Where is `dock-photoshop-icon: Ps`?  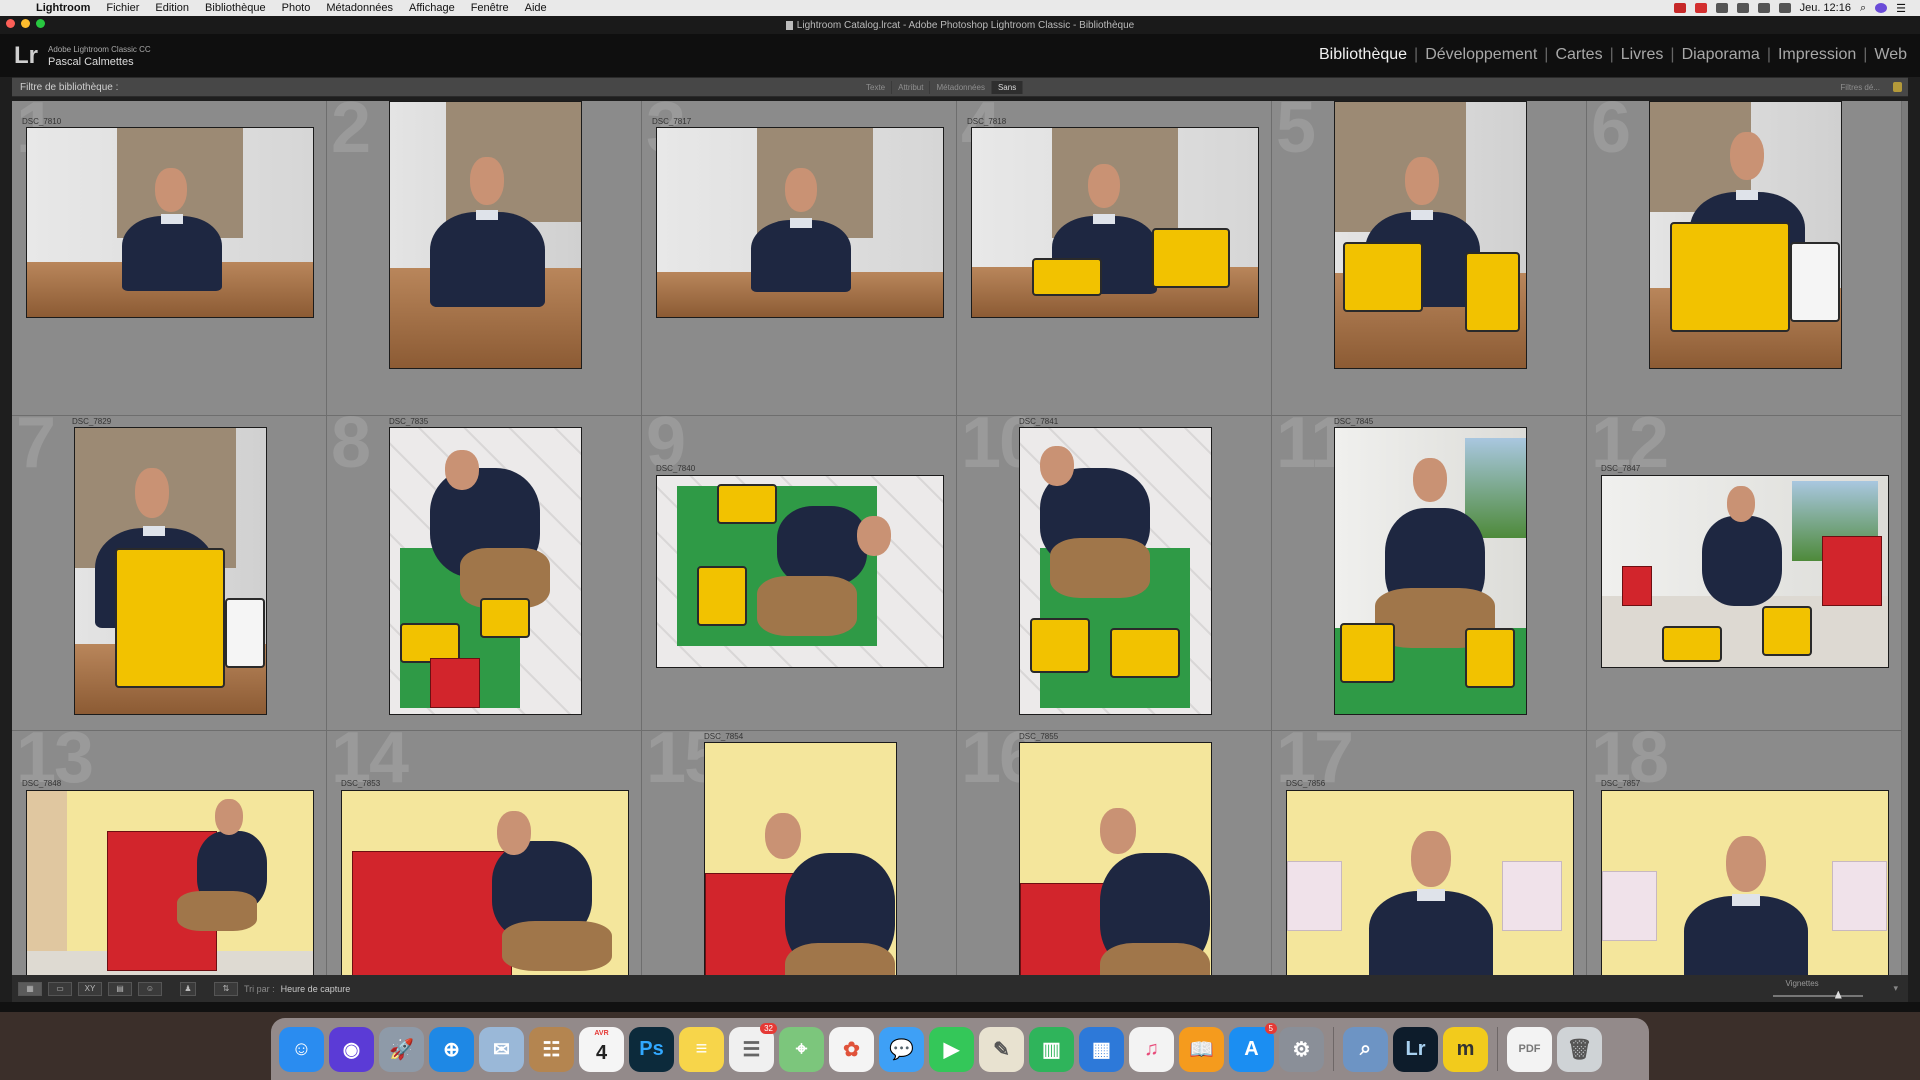 dock-photoshop-icon: Ps is located at coordinates (651, 1049).